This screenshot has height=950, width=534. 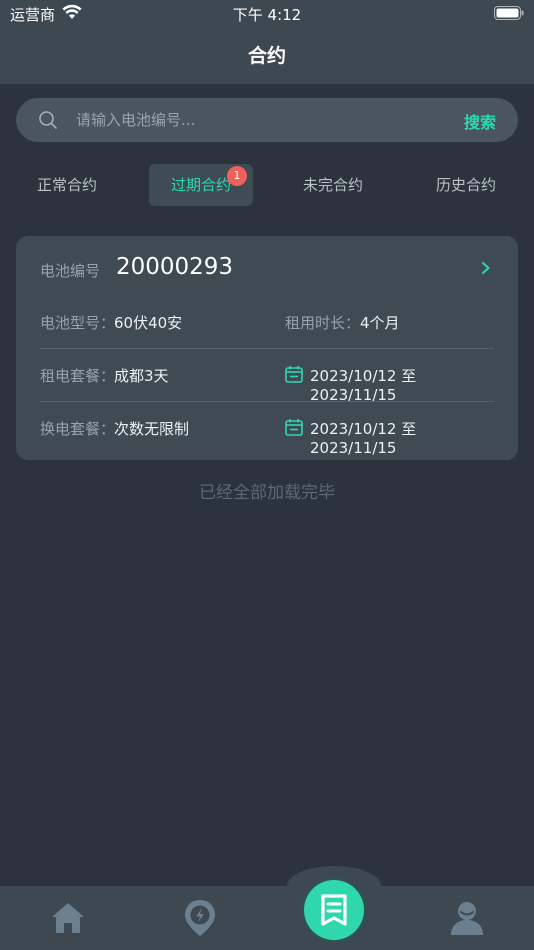 What do you see at coordinates (334, 910) in the screenshot?
I see `contract-icon` at bounding box center [334, 910].